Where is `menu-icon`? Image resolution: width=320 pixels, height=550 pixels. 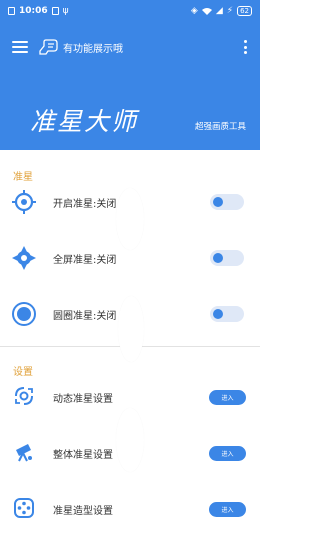
menu-icon is located at coordinates (20, 47).